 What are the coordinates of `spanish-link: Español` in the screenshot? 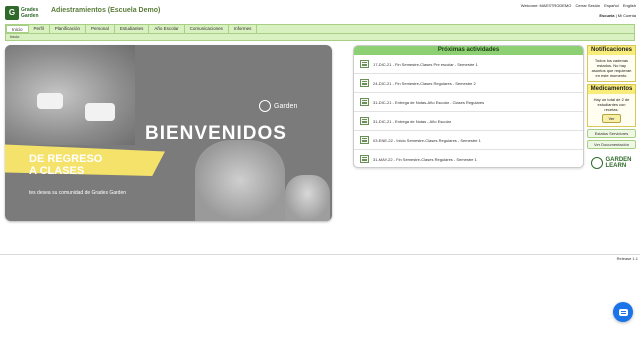 It's located at (611, 5).